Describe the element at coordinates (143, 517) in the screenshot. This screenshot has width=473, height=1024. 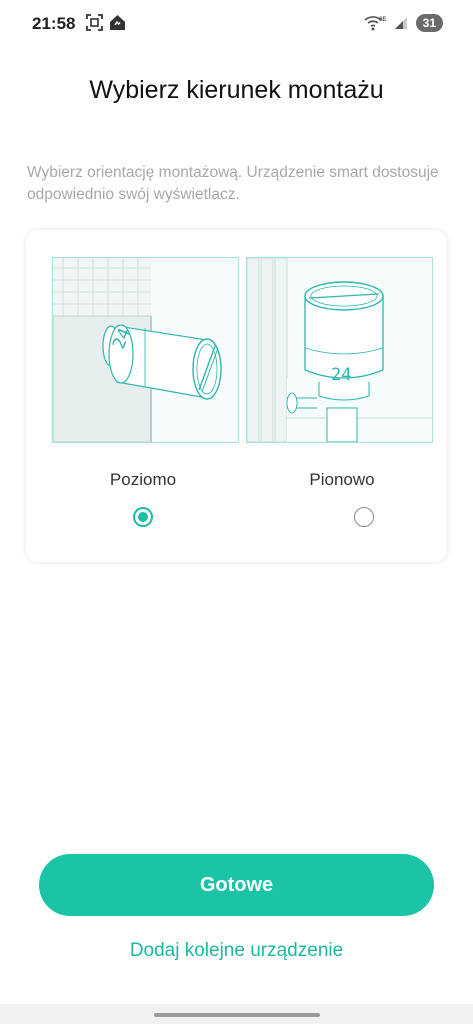
I see `radio-horizontal` at that location.